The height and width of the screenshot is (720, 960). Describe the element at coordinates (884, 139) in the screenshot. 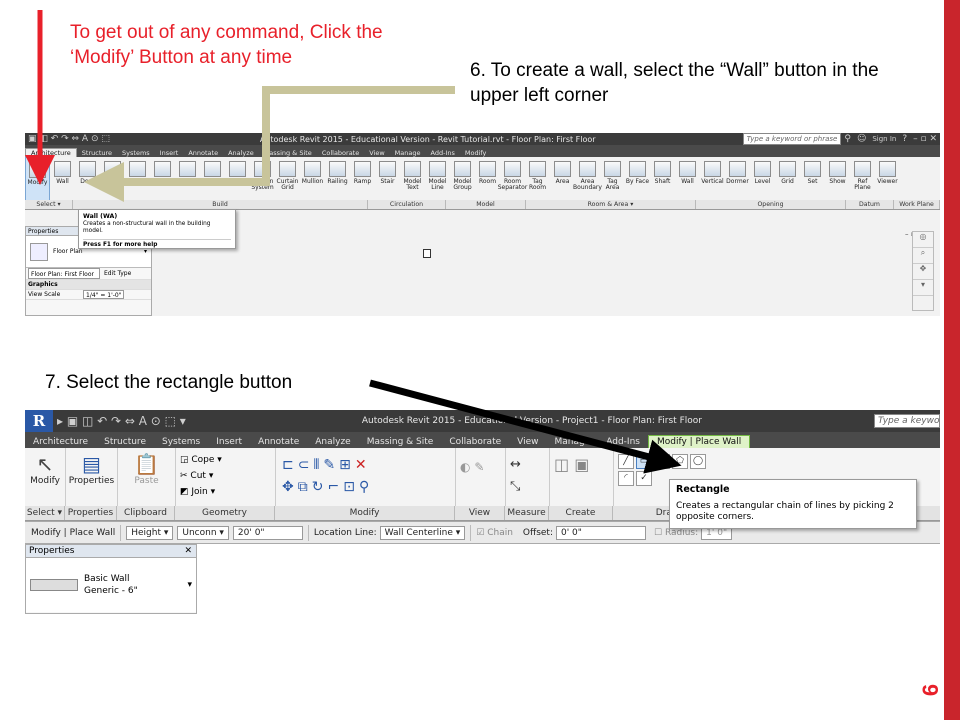

I see `sign-in-link: Sign In` at that location.